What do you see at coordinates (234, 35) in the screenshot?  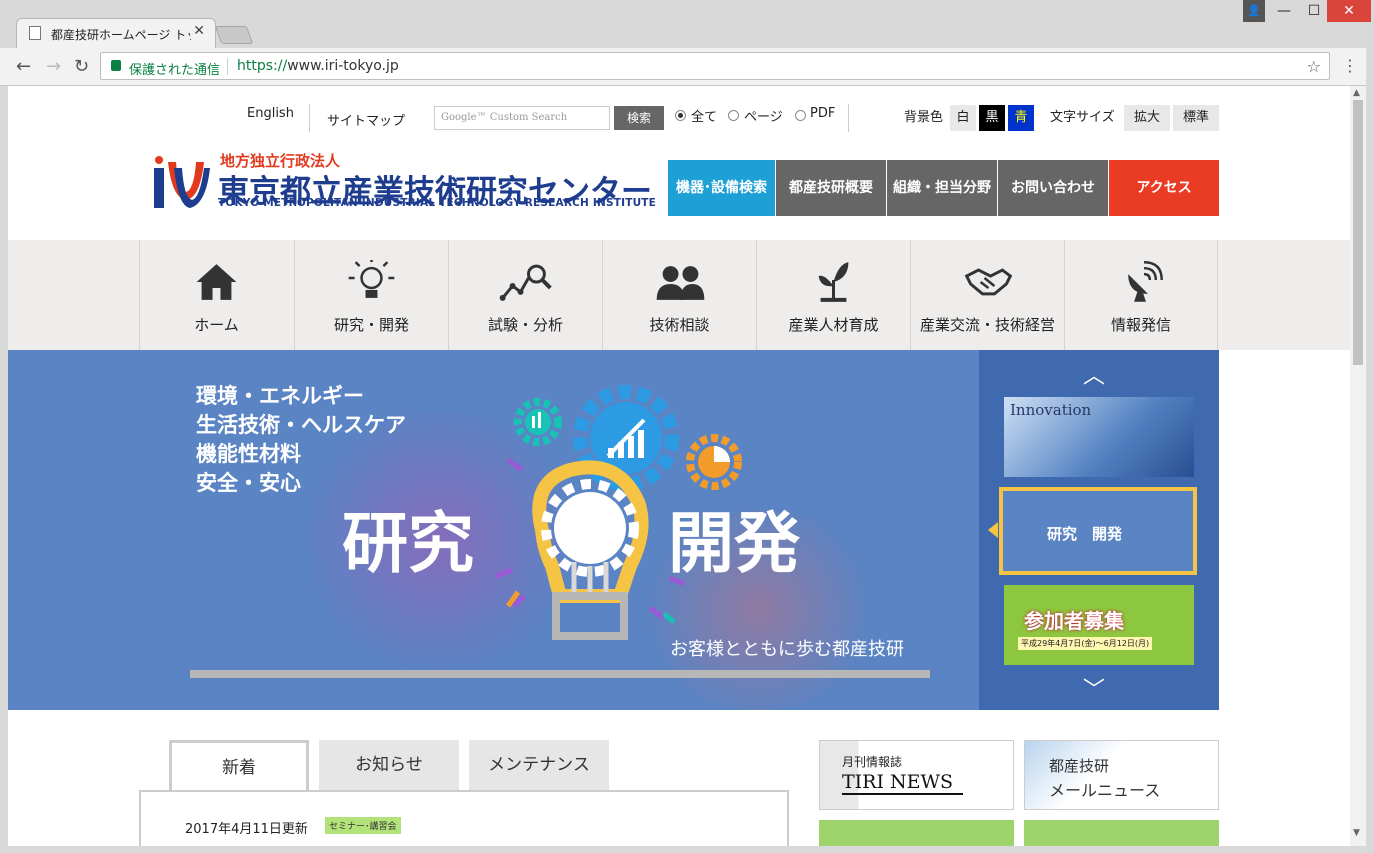 I see `new-tab-button` at bounding box center [234, 35].